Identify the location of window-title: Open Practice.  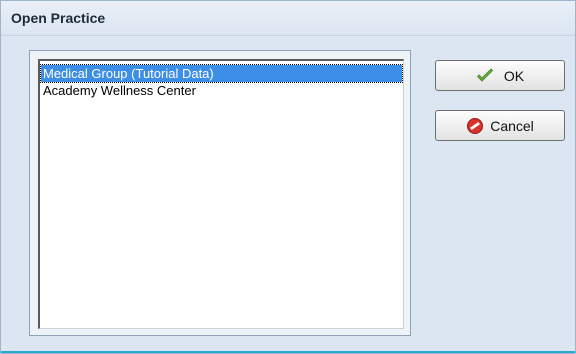
(58, 18).